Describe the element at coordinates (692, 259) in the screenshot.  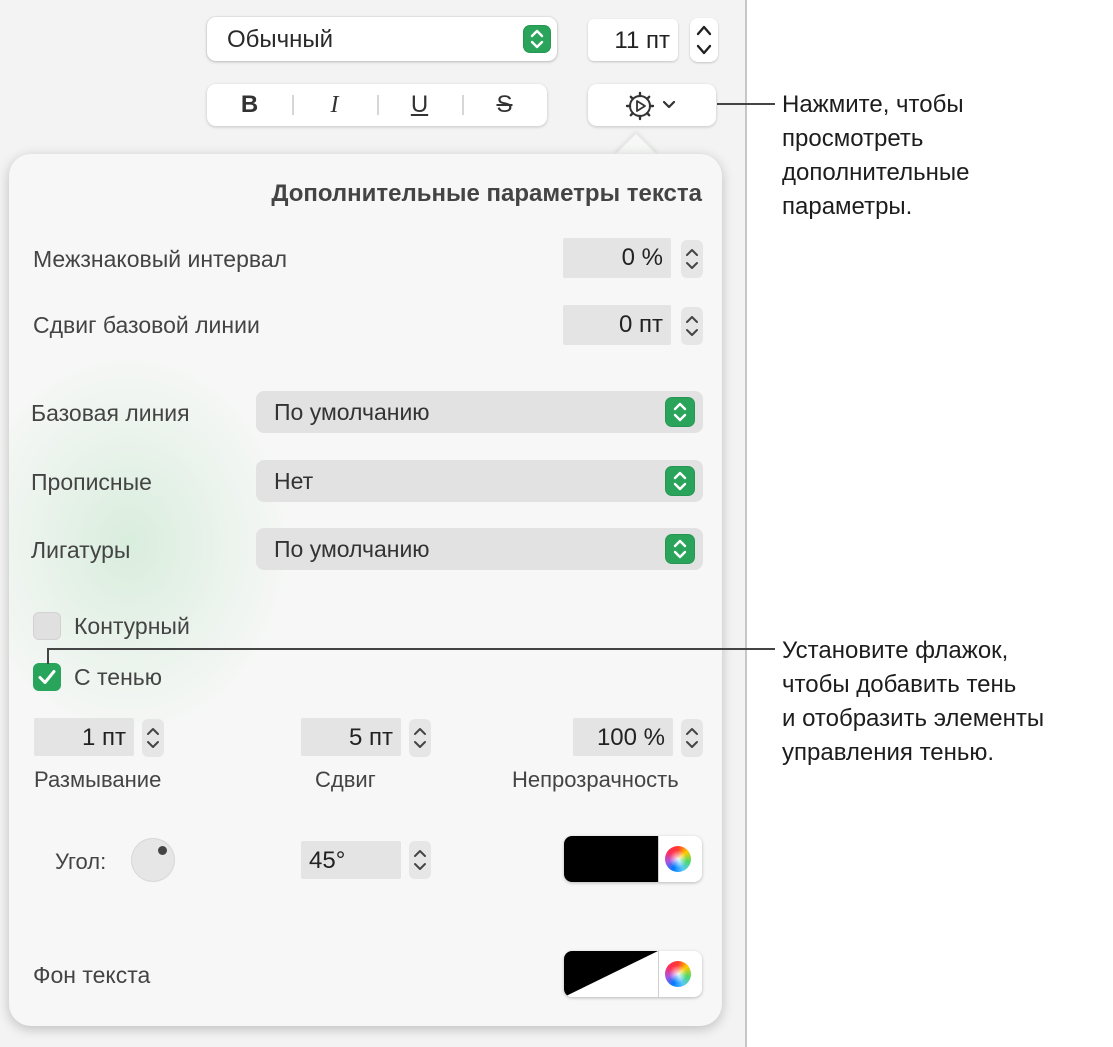
I see `char-spacing-stepper` at that location.